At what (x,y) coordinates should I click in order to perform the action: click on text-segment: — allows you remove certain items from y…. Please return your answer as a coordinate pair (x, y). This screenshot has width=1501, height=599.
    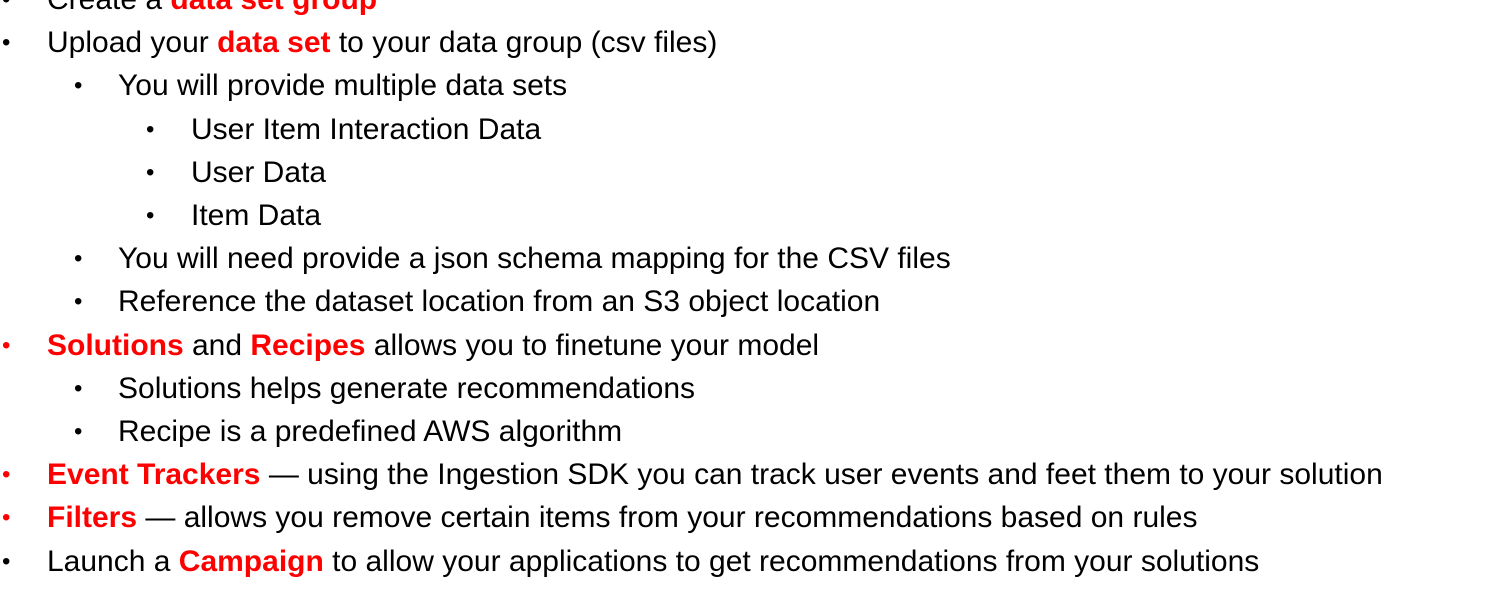
    Looking at the image, I should click on (667, 518).